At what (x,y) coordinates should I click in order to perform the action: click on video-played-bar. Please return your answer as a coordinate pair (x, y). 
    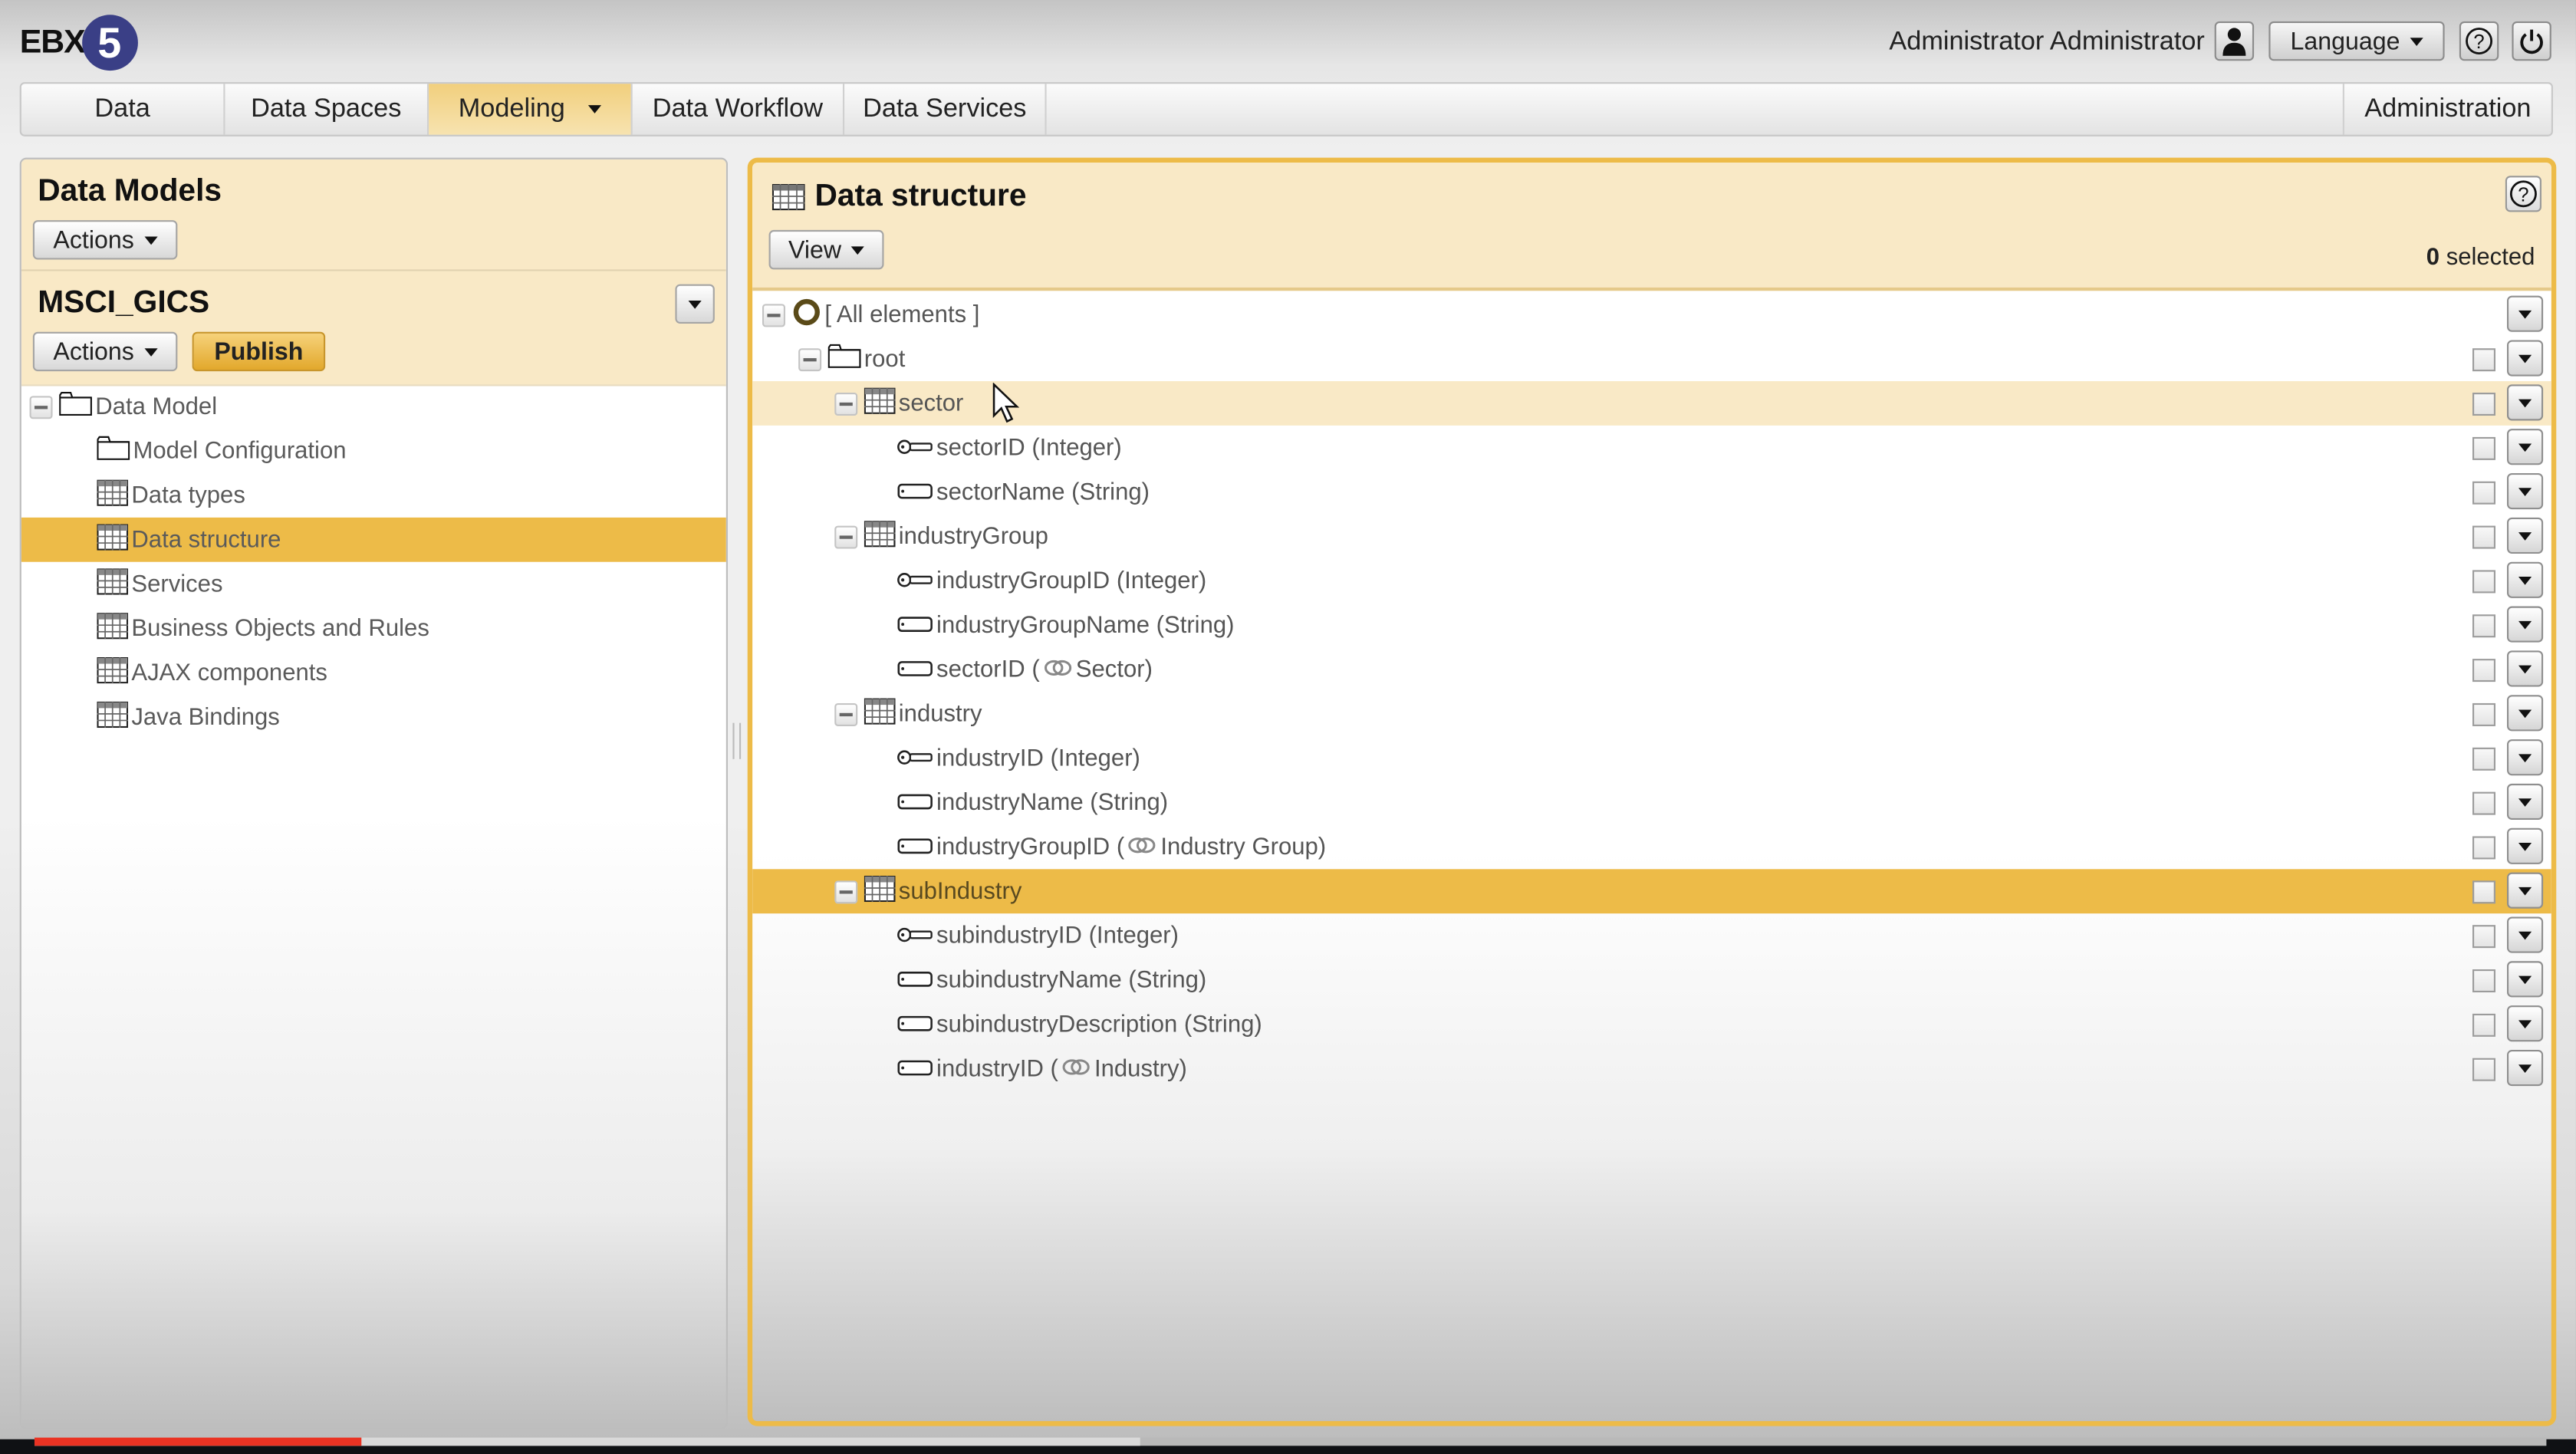
    Looking at the image, I should click on (197, 1441).